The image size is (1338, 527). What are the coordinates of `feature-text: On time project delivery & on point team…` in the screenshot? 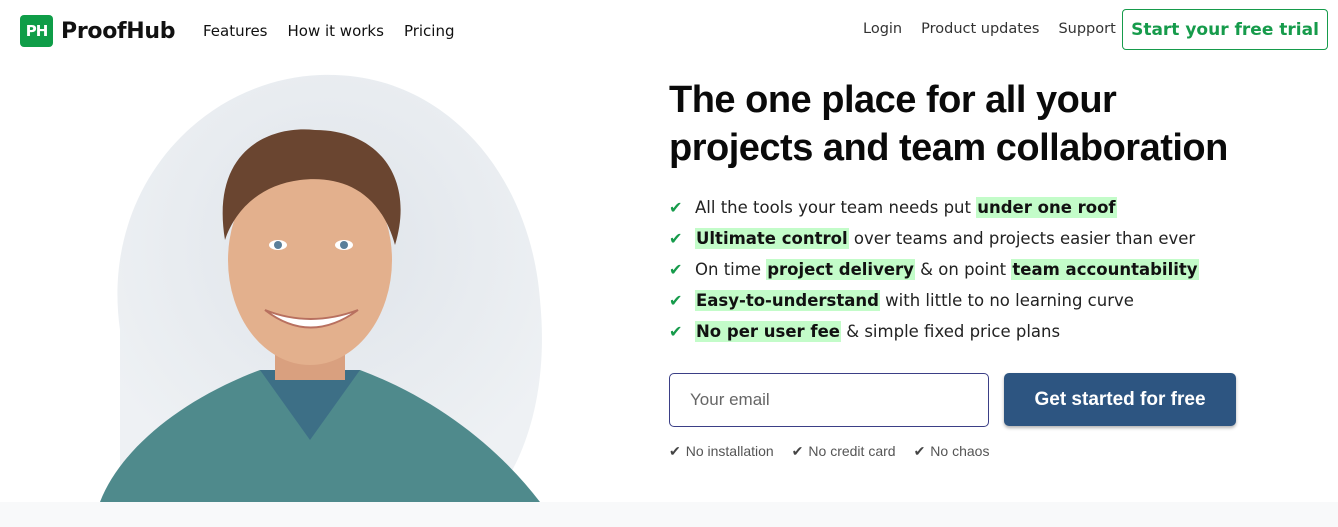 It's located at (947, 269).